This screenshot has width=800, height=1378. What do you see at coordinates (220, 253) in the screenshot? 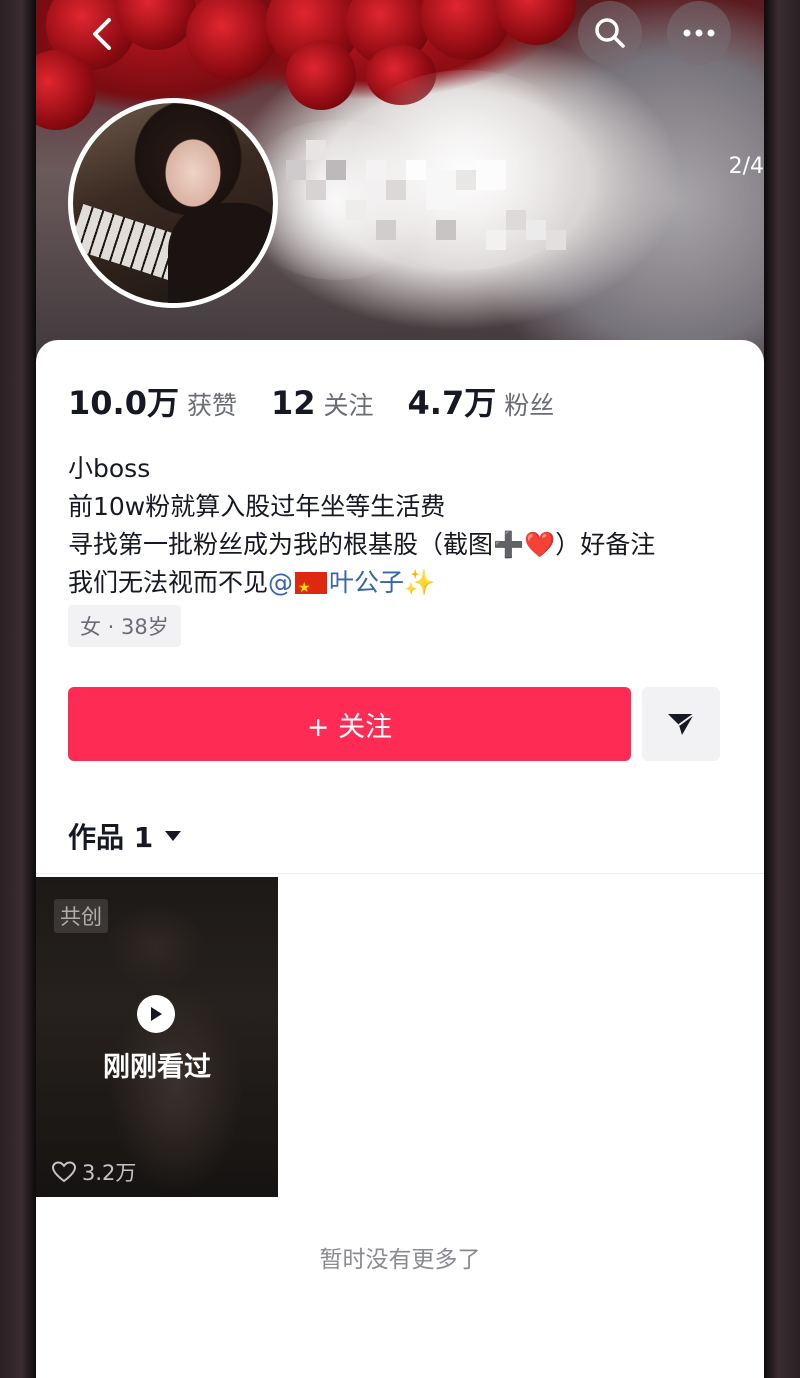
I see `avatar-figure` at bounding box center [220, 253].